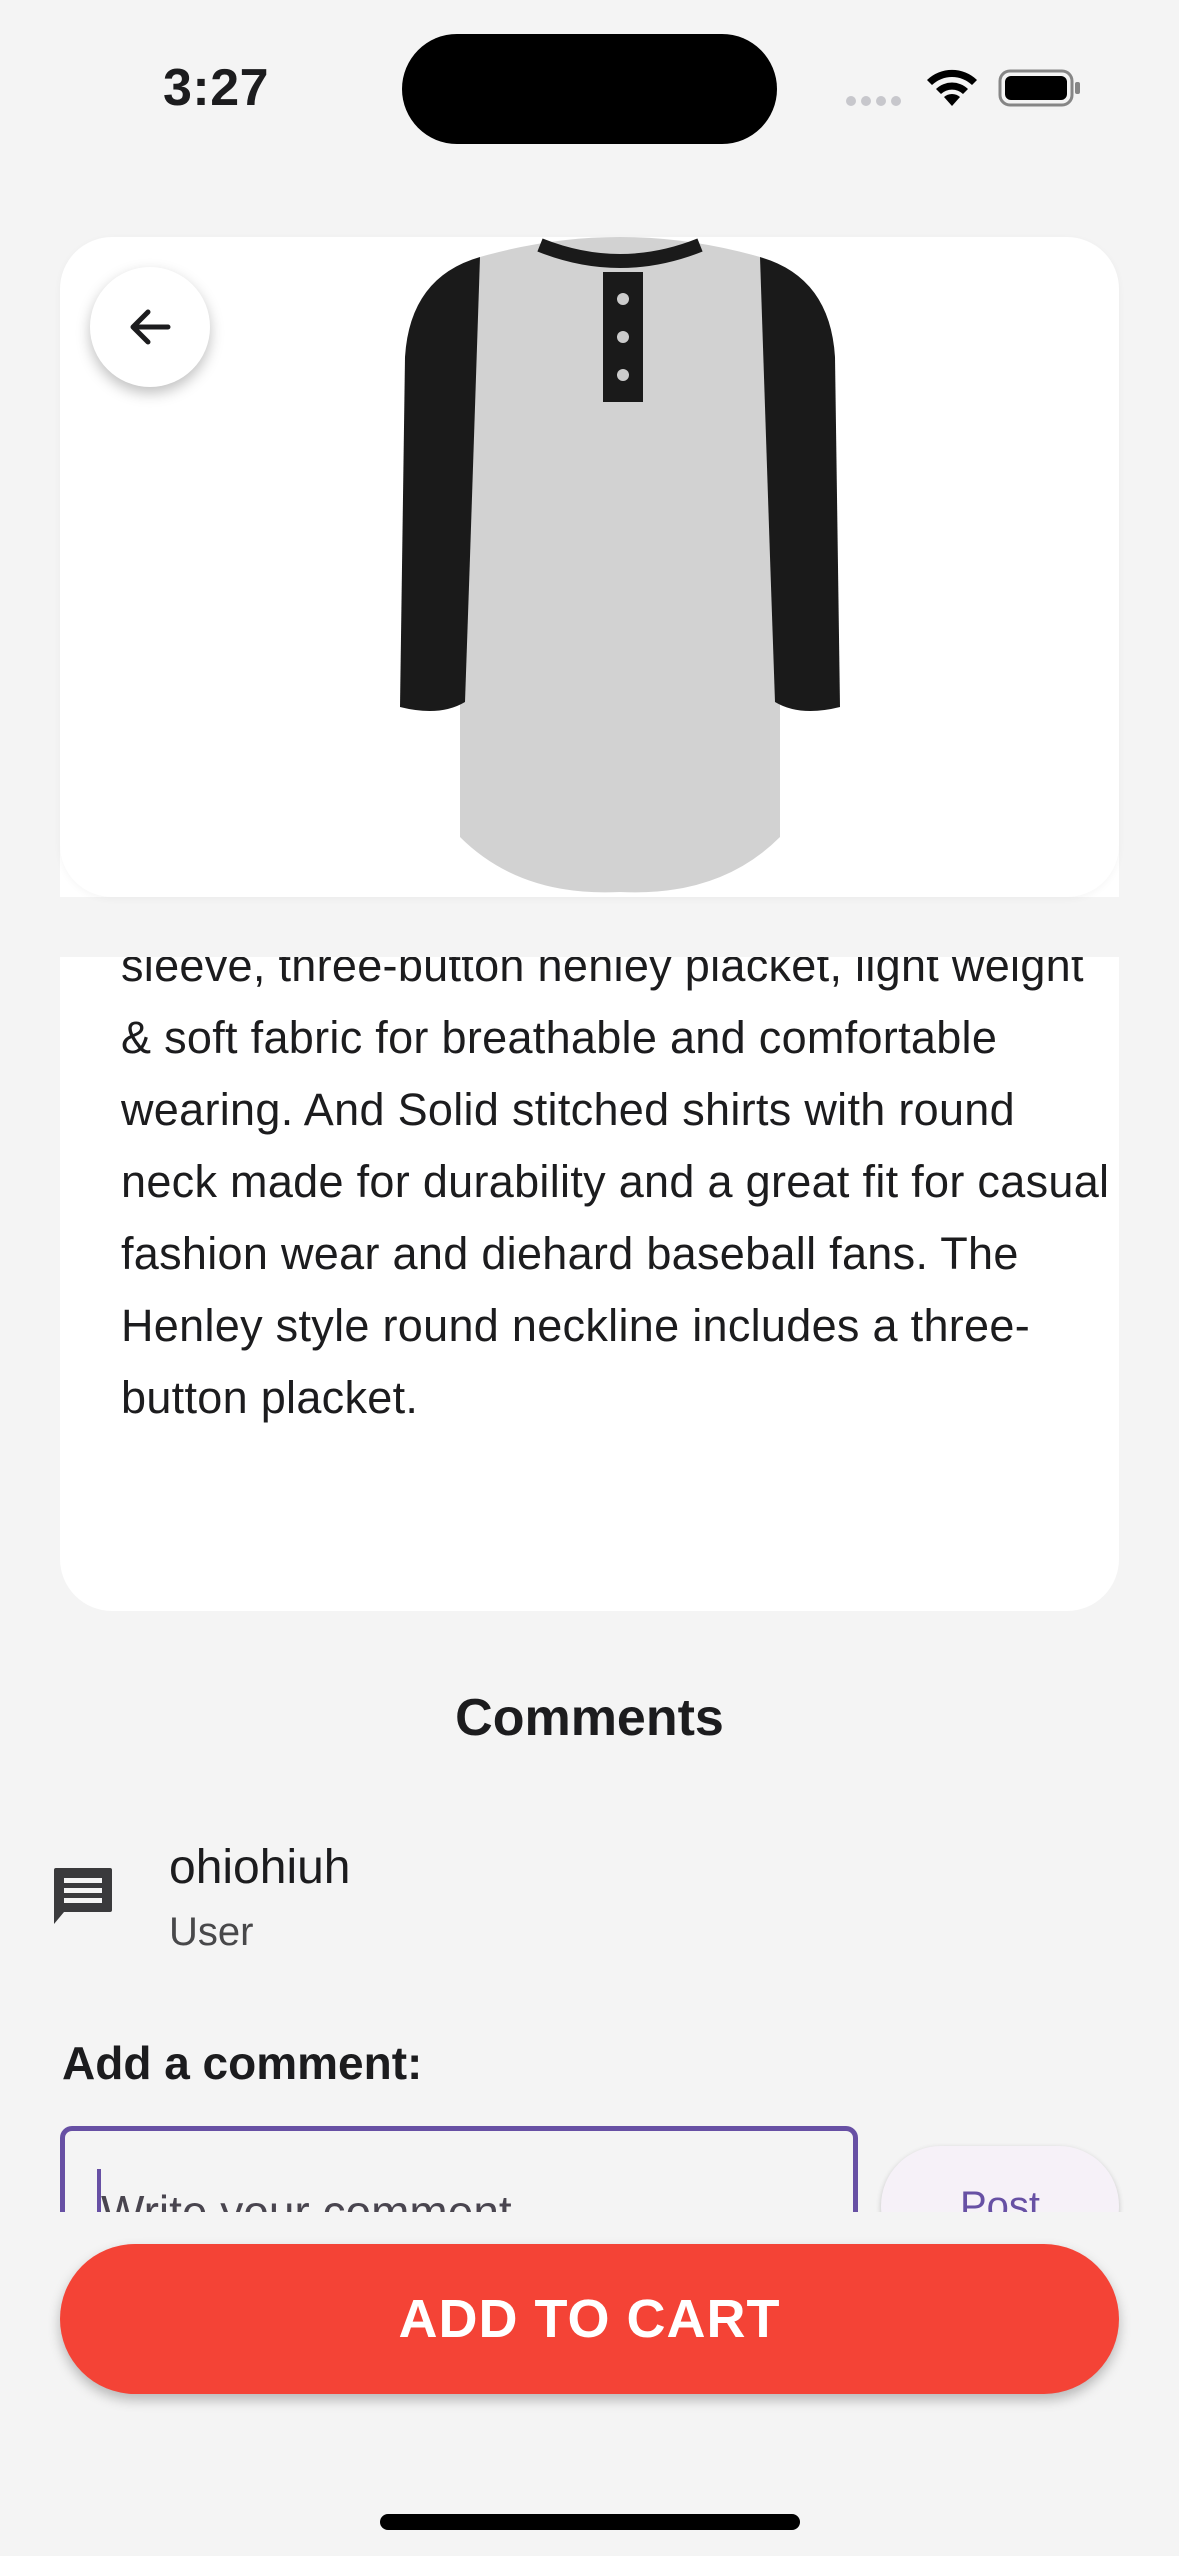 The width and height of the screenshot is (1179, 2556). I want to click on cellular-signal-icon, so click(873, 101).